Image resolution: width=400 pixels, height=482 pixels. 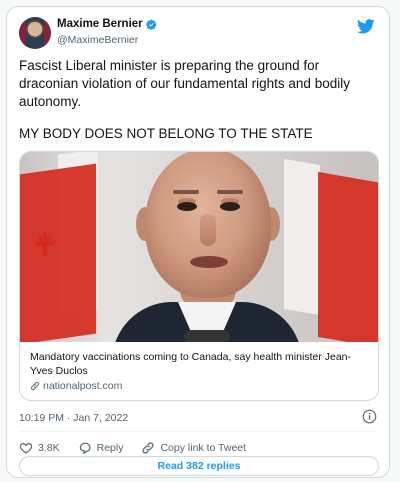 I want to click on divider, so click(x=198, y=431).